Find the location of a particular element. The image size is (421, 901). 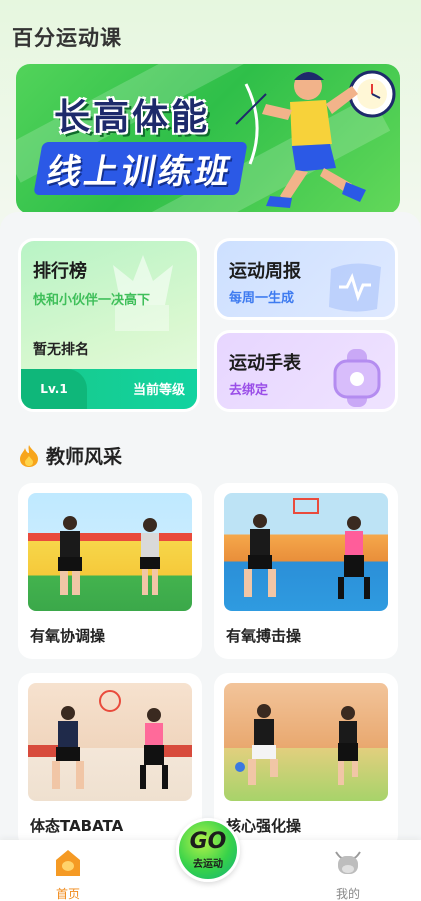

ranking-status: 暂无排名 is located at coordinates (61, 350).